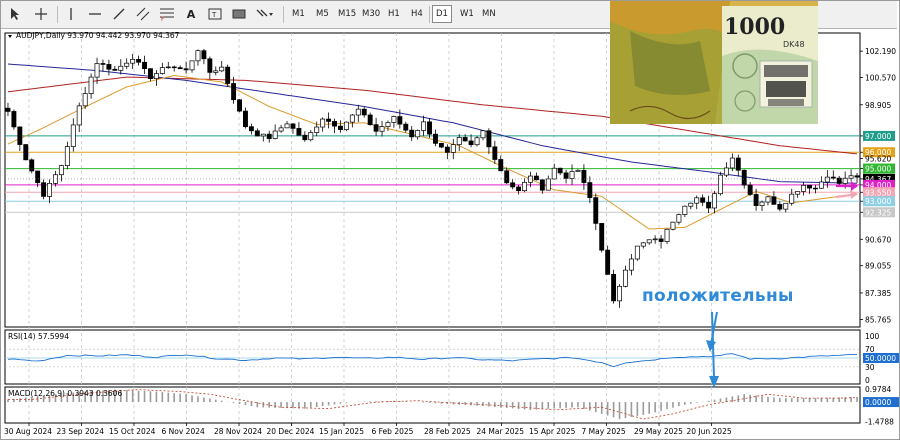 The width and height of the screenshot is (900, 440). Describe the element at coordinates (878, 192) in the screenshot. I see `price-axis-label: 93.550` at that location.